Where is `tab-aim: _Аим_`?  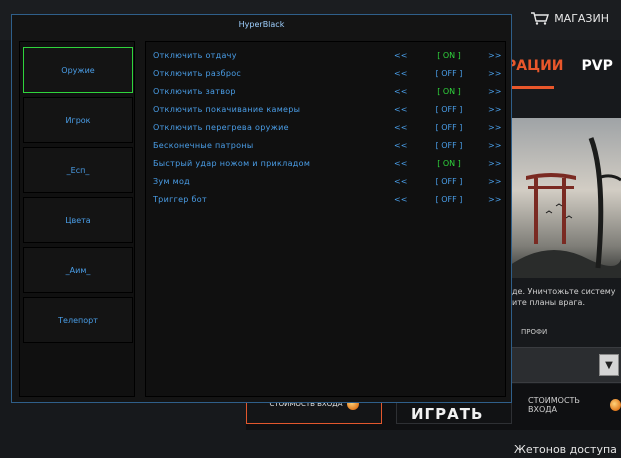
tab-aim: _Аим_ is located at coordinates (78, 270).